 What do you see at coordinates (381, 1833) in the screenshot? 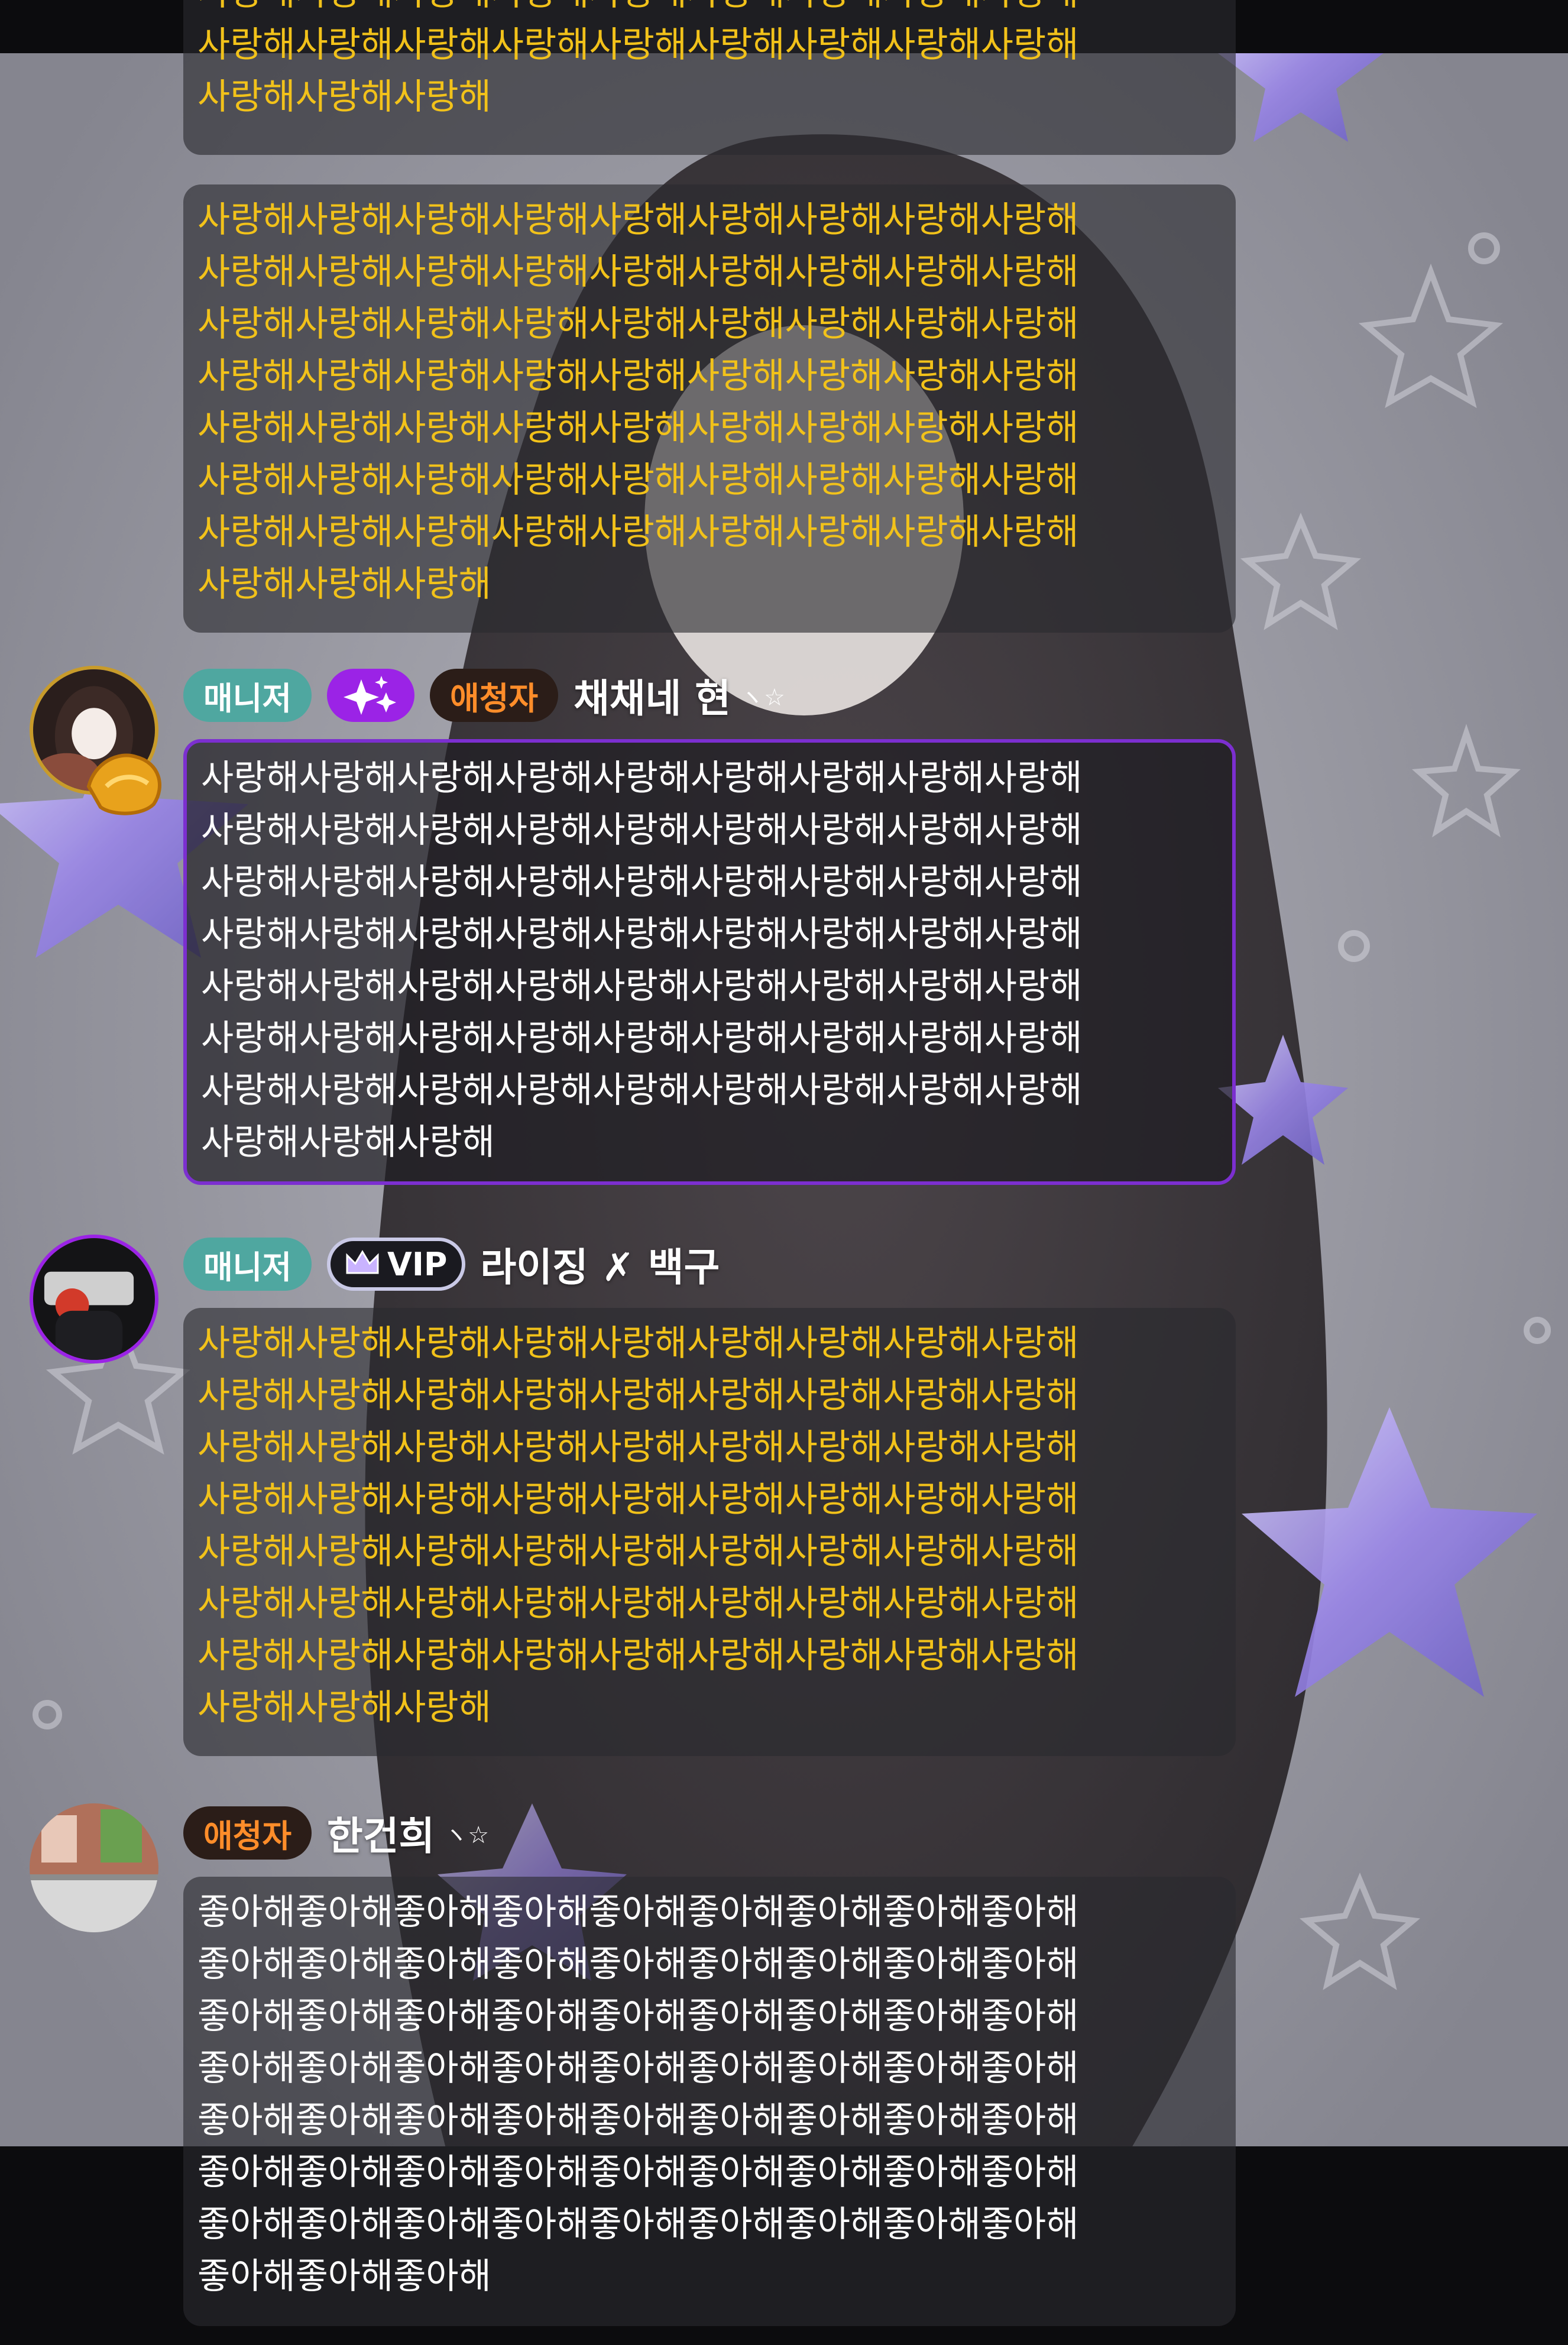
I see `nickname: 한건희` at bounding box center [381, 1833].